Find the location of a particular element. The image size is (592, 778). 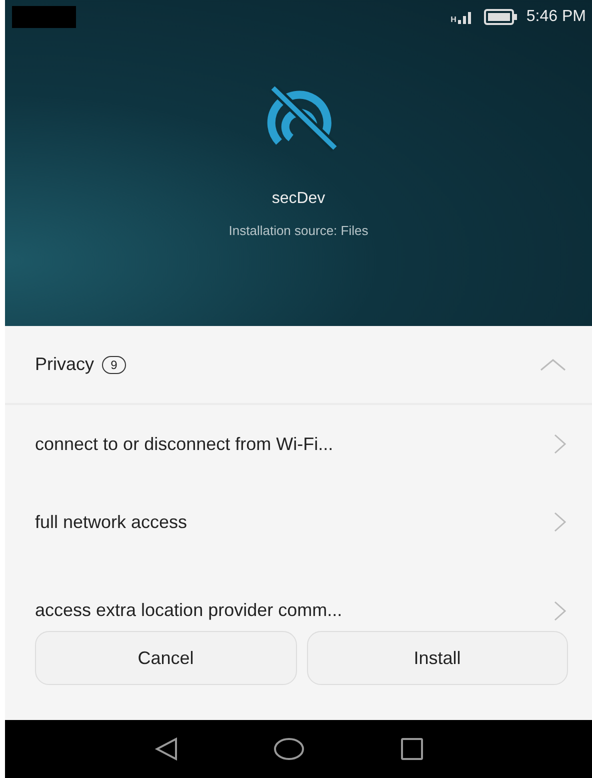

battery-icon is located at coordinates (501, 17).